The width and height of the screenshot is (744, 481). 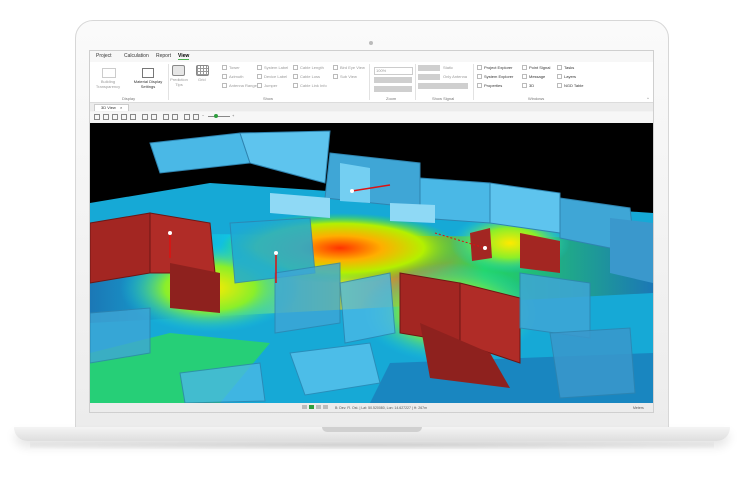 I want to click on show-azimuth: Azimuth, so click(x=232, y=77).